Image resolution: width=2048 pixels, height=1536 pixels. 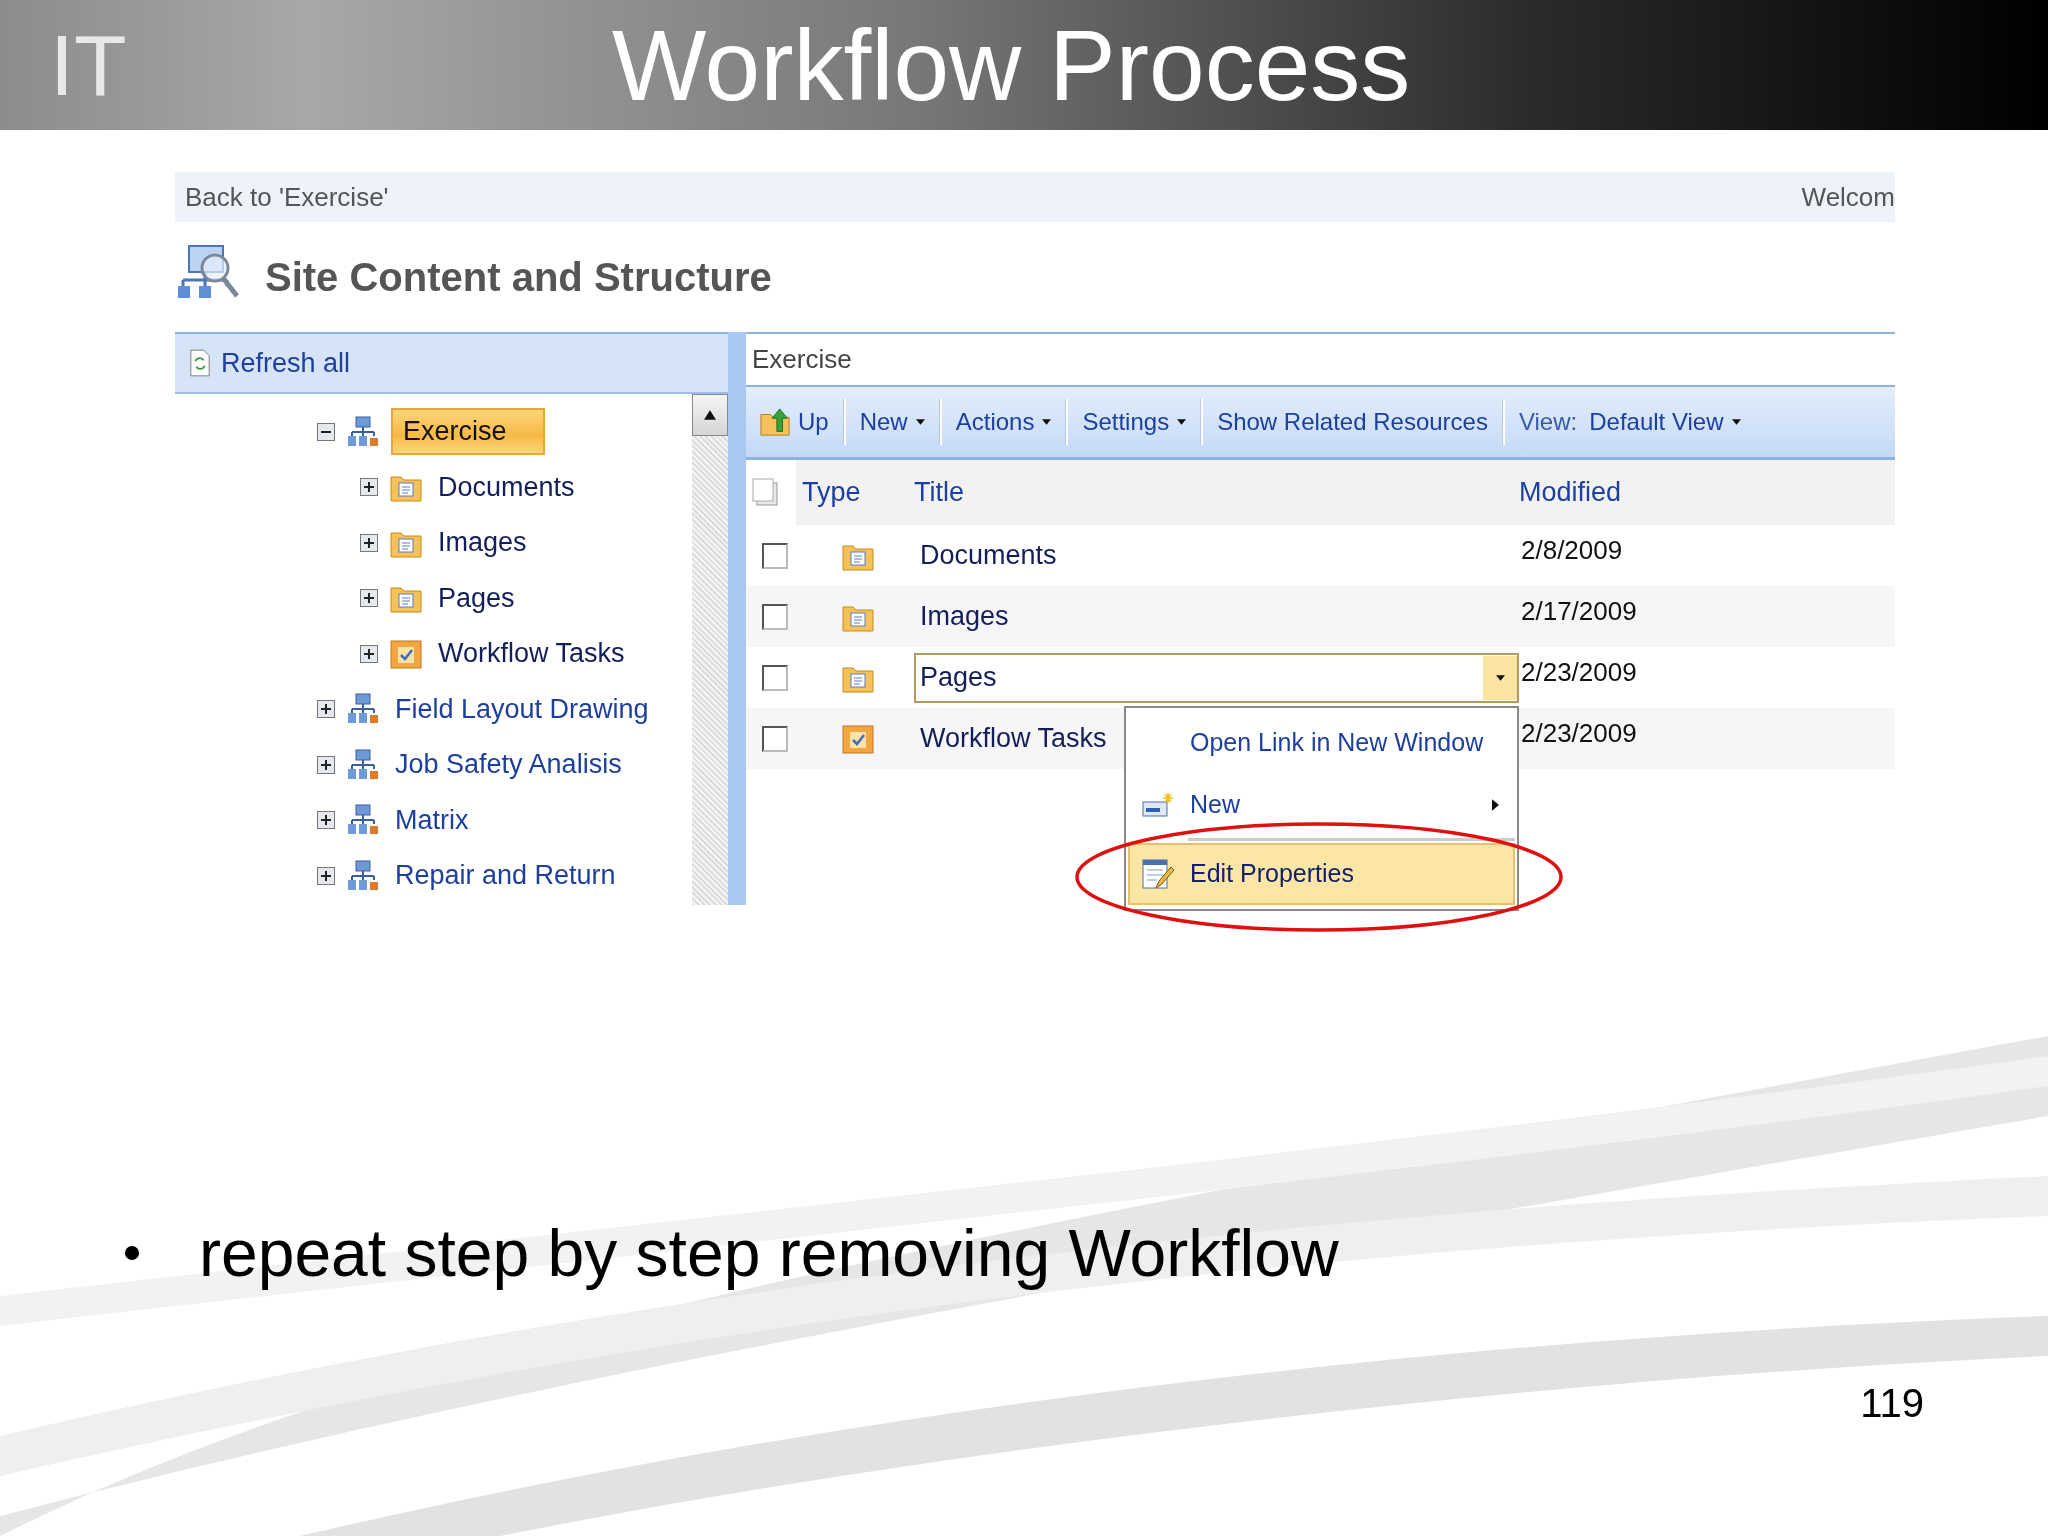 I want to click on item-title-link: Workflow Tasks, so click(x=1011, y=738).